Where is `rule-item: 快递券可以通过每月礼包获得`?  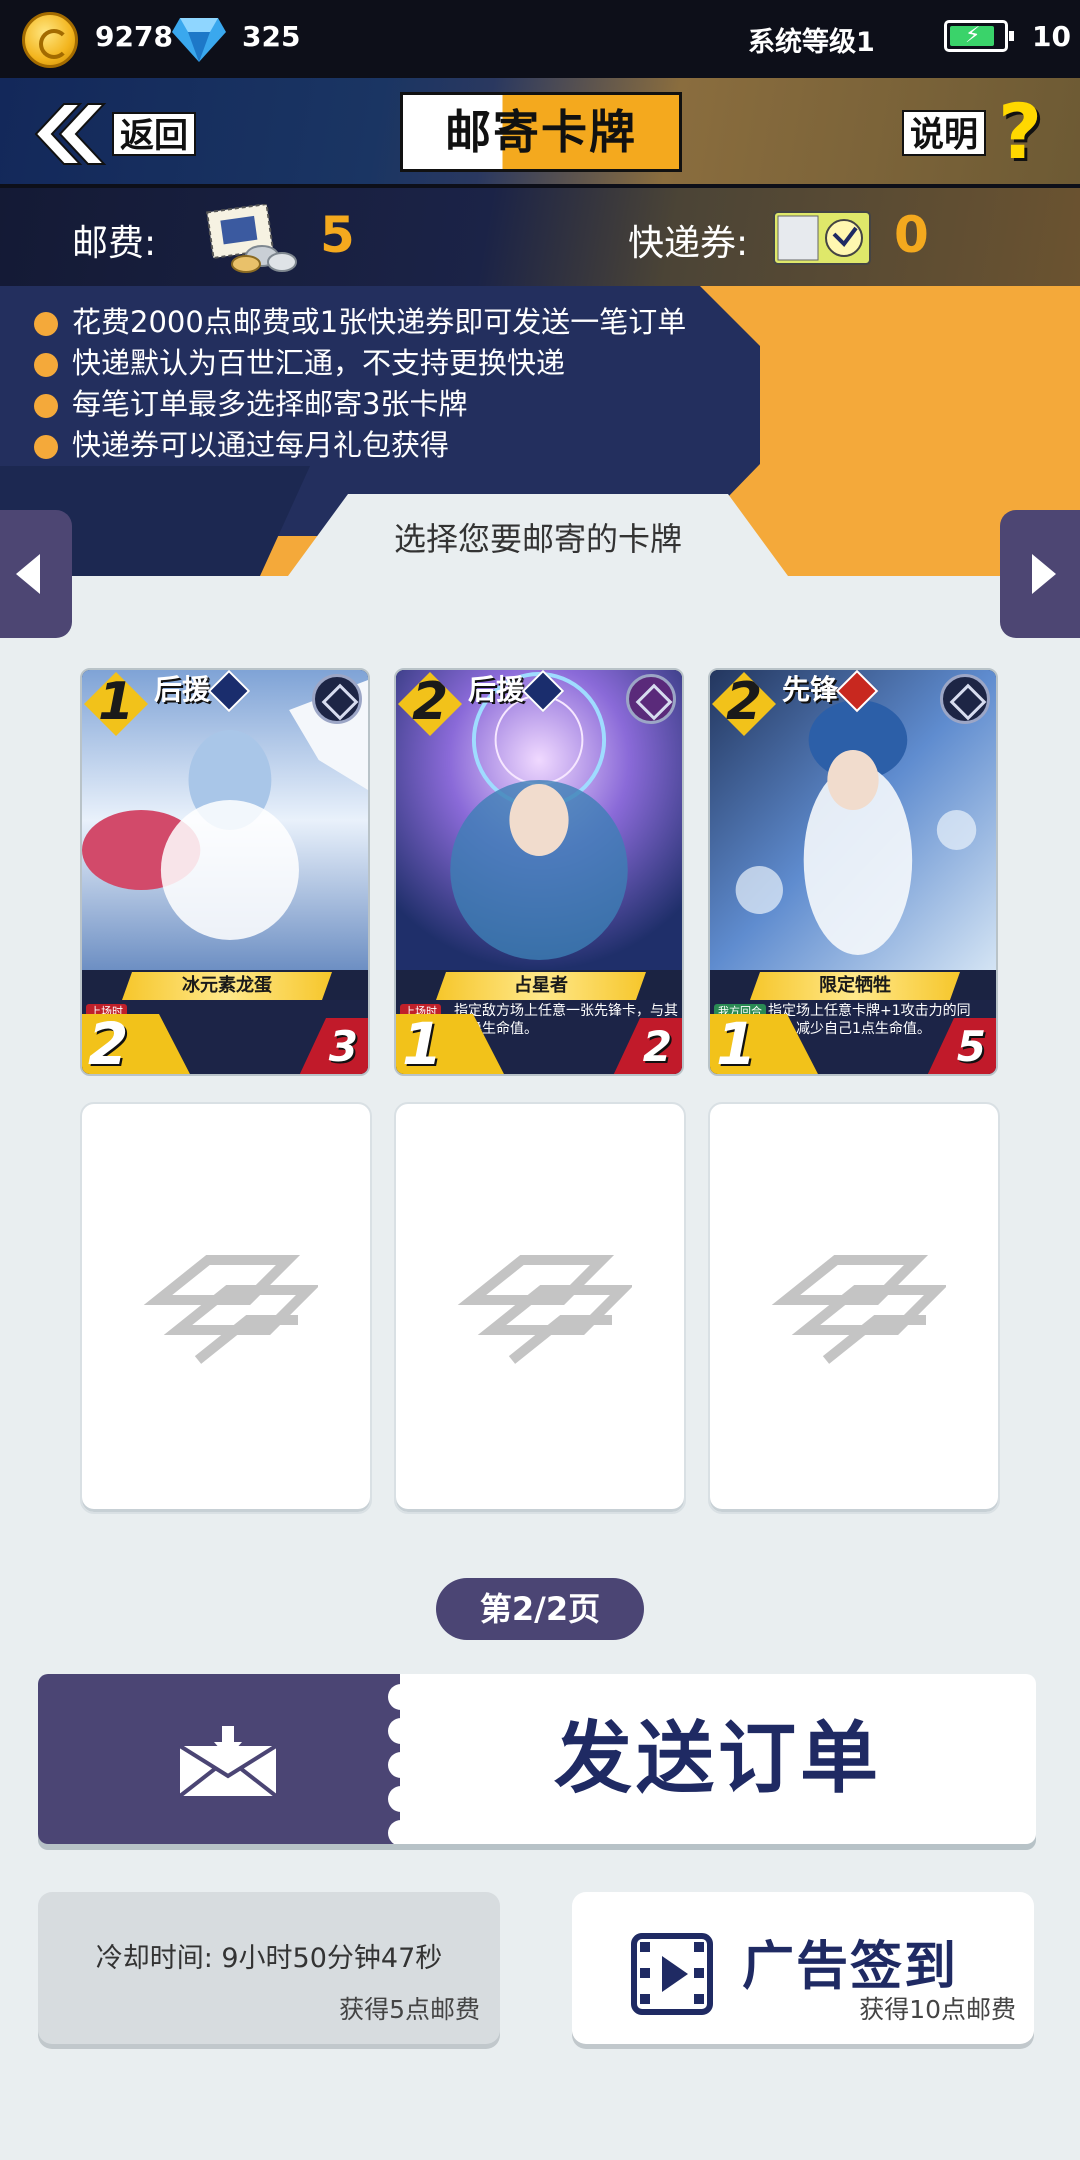 rule-item: 快递券可以通过每月礼包获得 is located at coordinates (360, 445).